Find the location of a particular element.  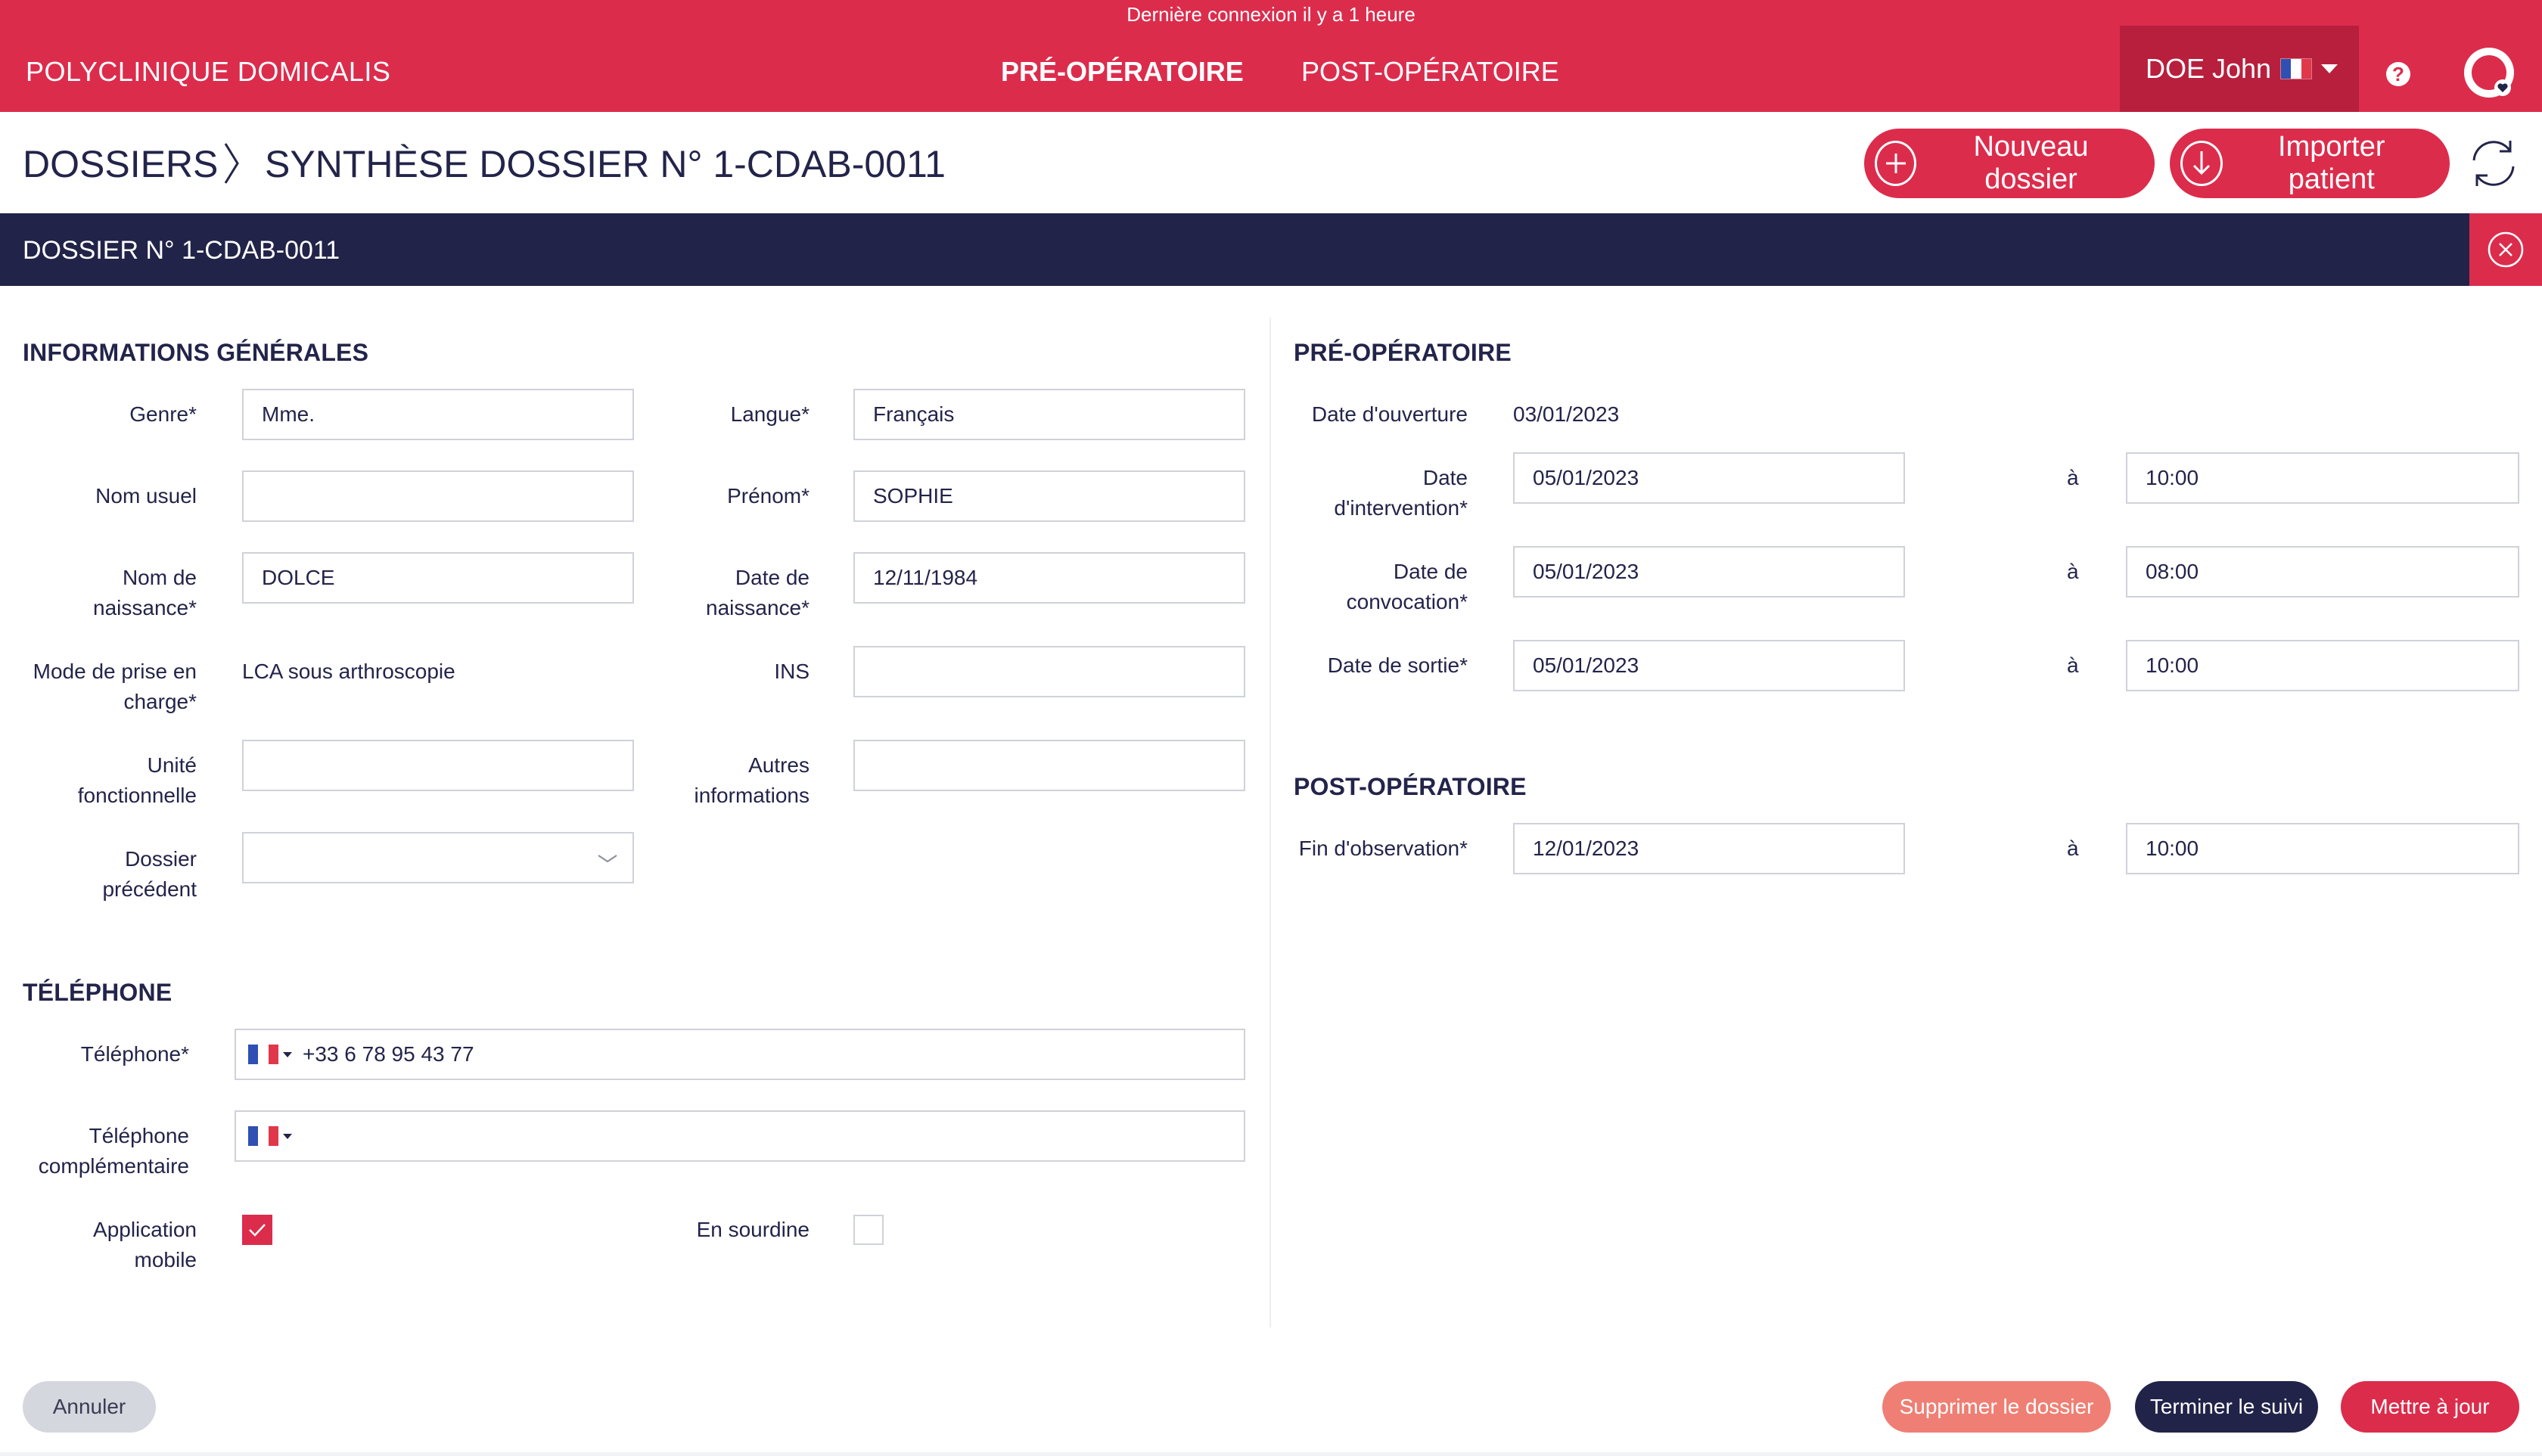

convocation-label-line2: convocation* is located at coordinates (1407, 601).